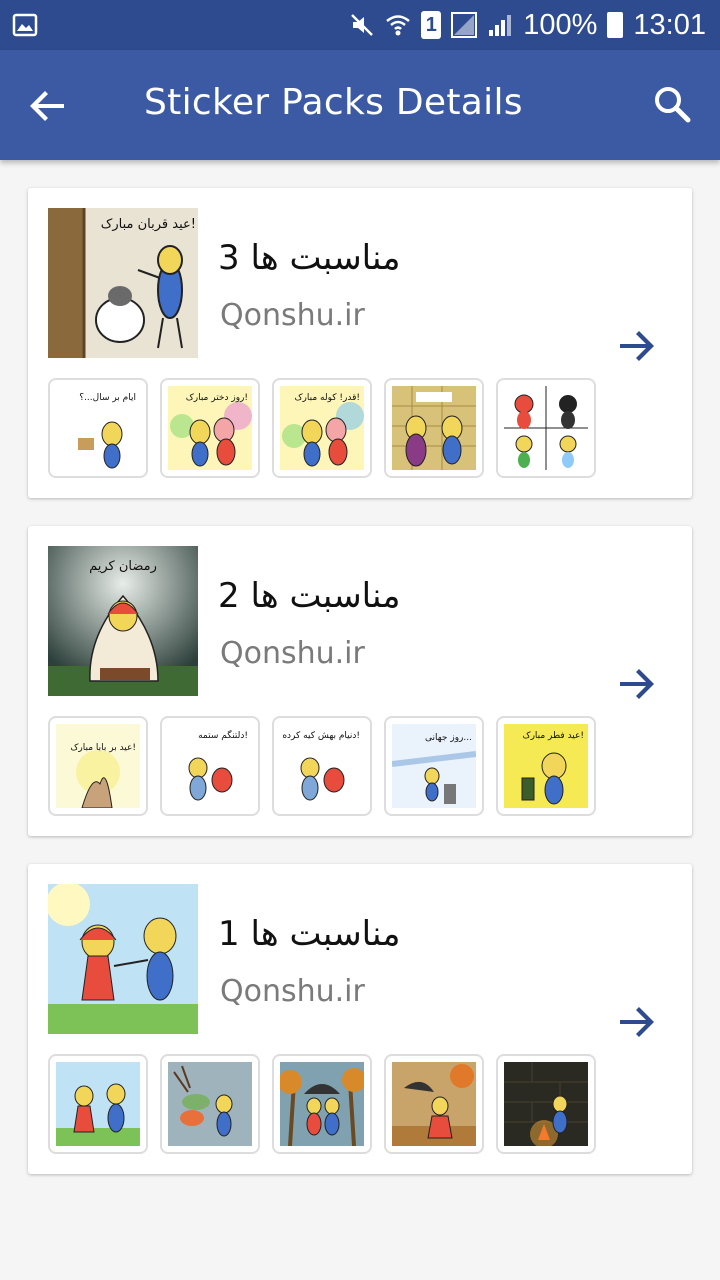  What do you see at coordinates (553, 735) in the screenshot?
I see `svg-text: عید فطر مبارک!` at bounding box center [553, 735].